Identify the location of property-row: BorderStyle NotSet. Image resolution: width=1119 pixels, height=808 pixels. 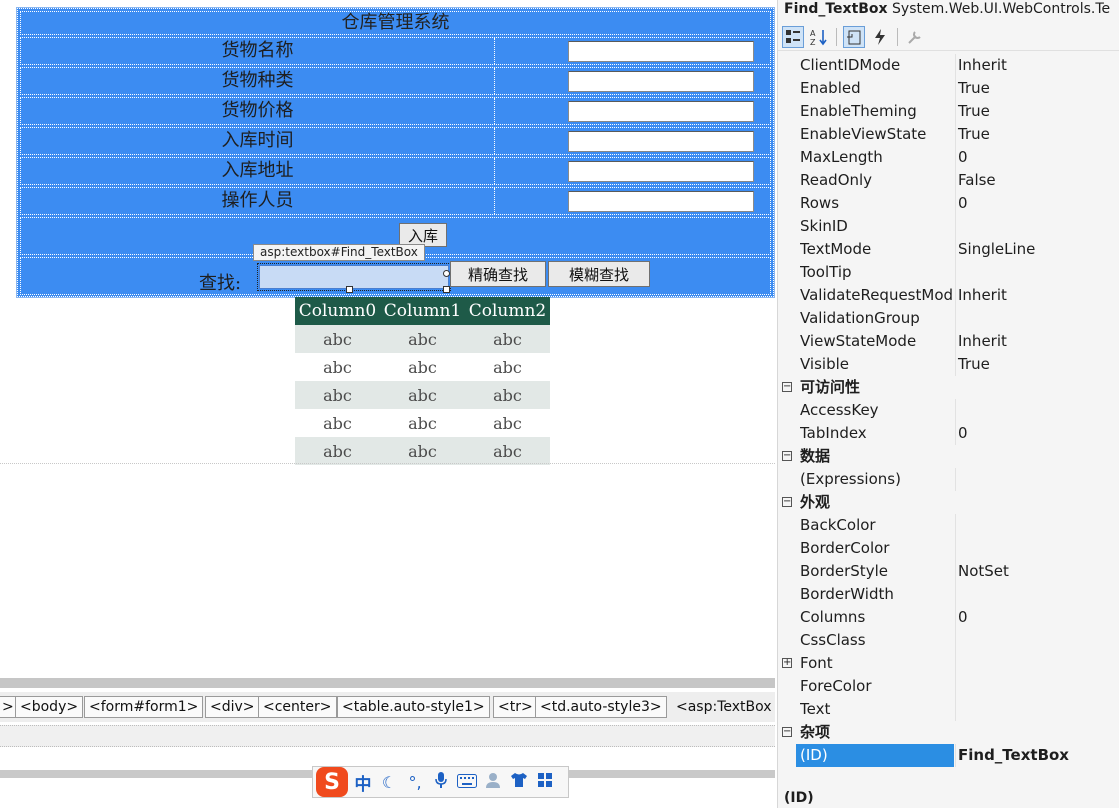
(948, 571).